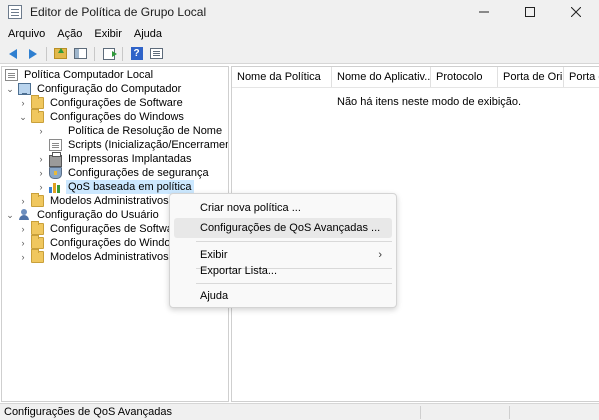  I want to click on maximize-button, so click(530, 12).